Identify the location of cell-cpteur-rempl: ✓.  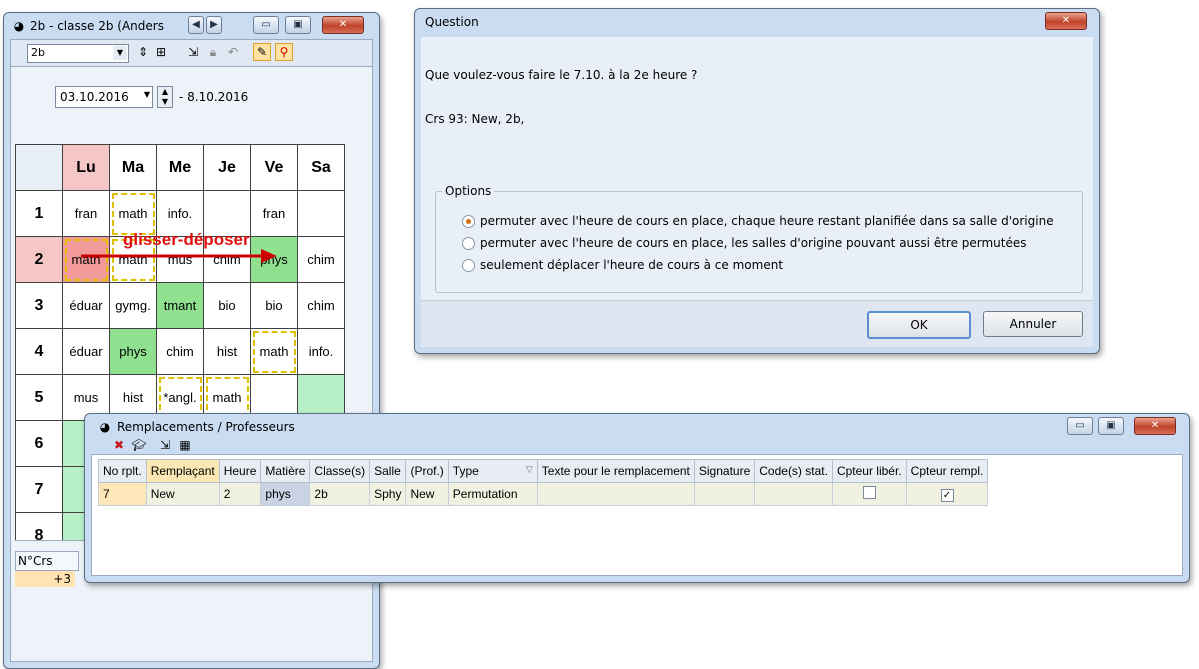
(947, 494).